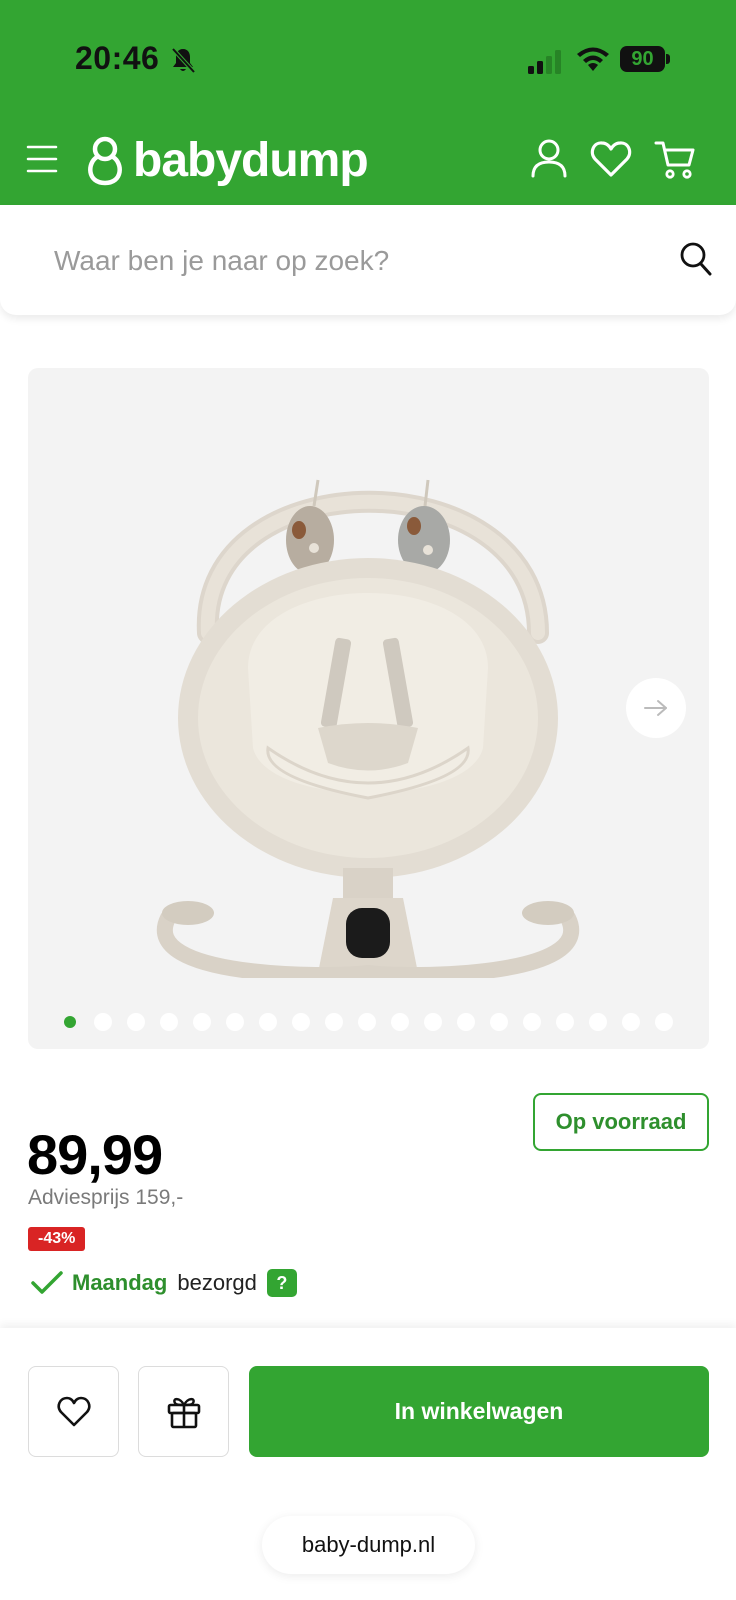  I want to click on brand-logo: babydump, so click(227, 161).